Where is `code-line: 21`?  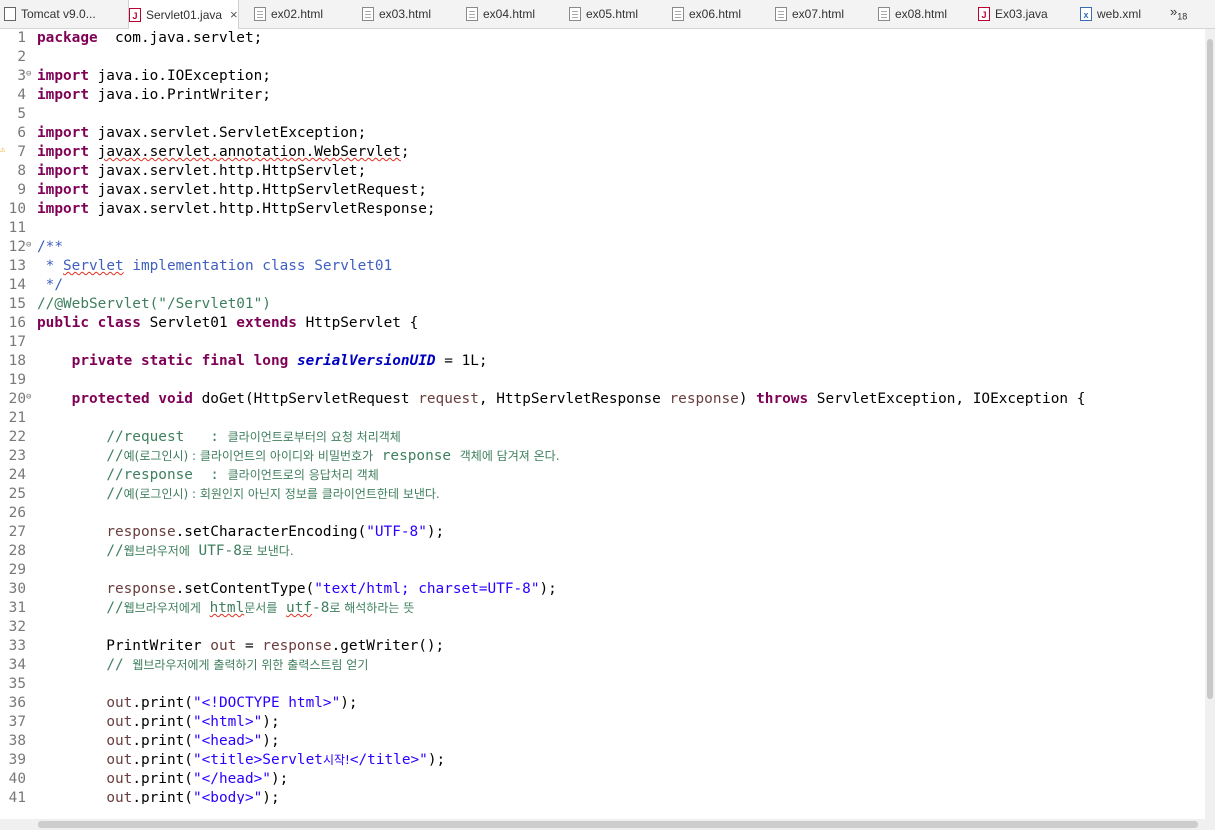
code-line: 21 is located at coordinates (602, 418).